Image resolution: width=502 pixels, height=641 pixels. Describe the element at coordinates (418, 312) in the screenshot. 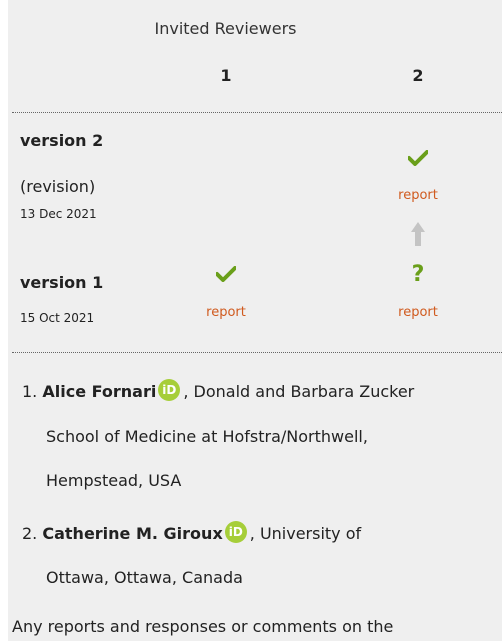

I see `version-1-reviewer-2-report-link: report` at that location.